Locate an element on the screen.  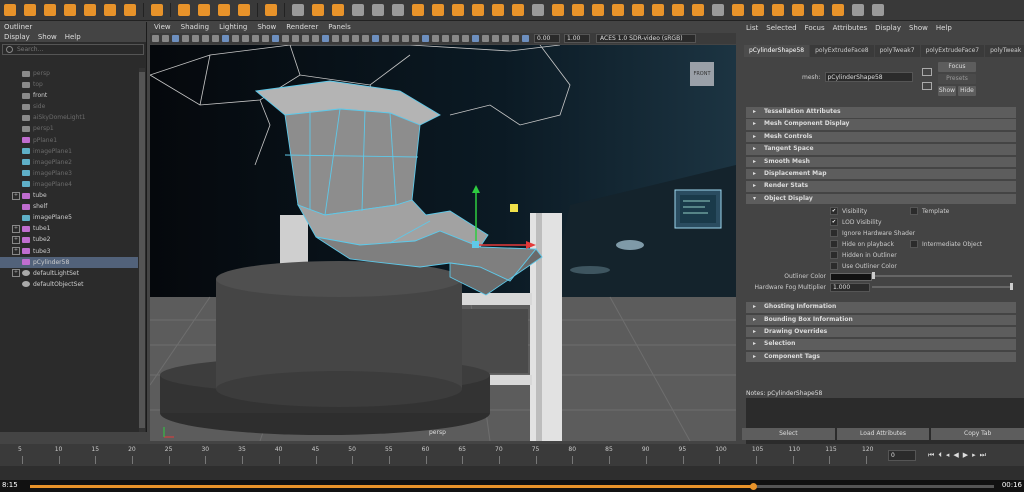
gamma-field: 1.00 is located at coordinates (577, 38).